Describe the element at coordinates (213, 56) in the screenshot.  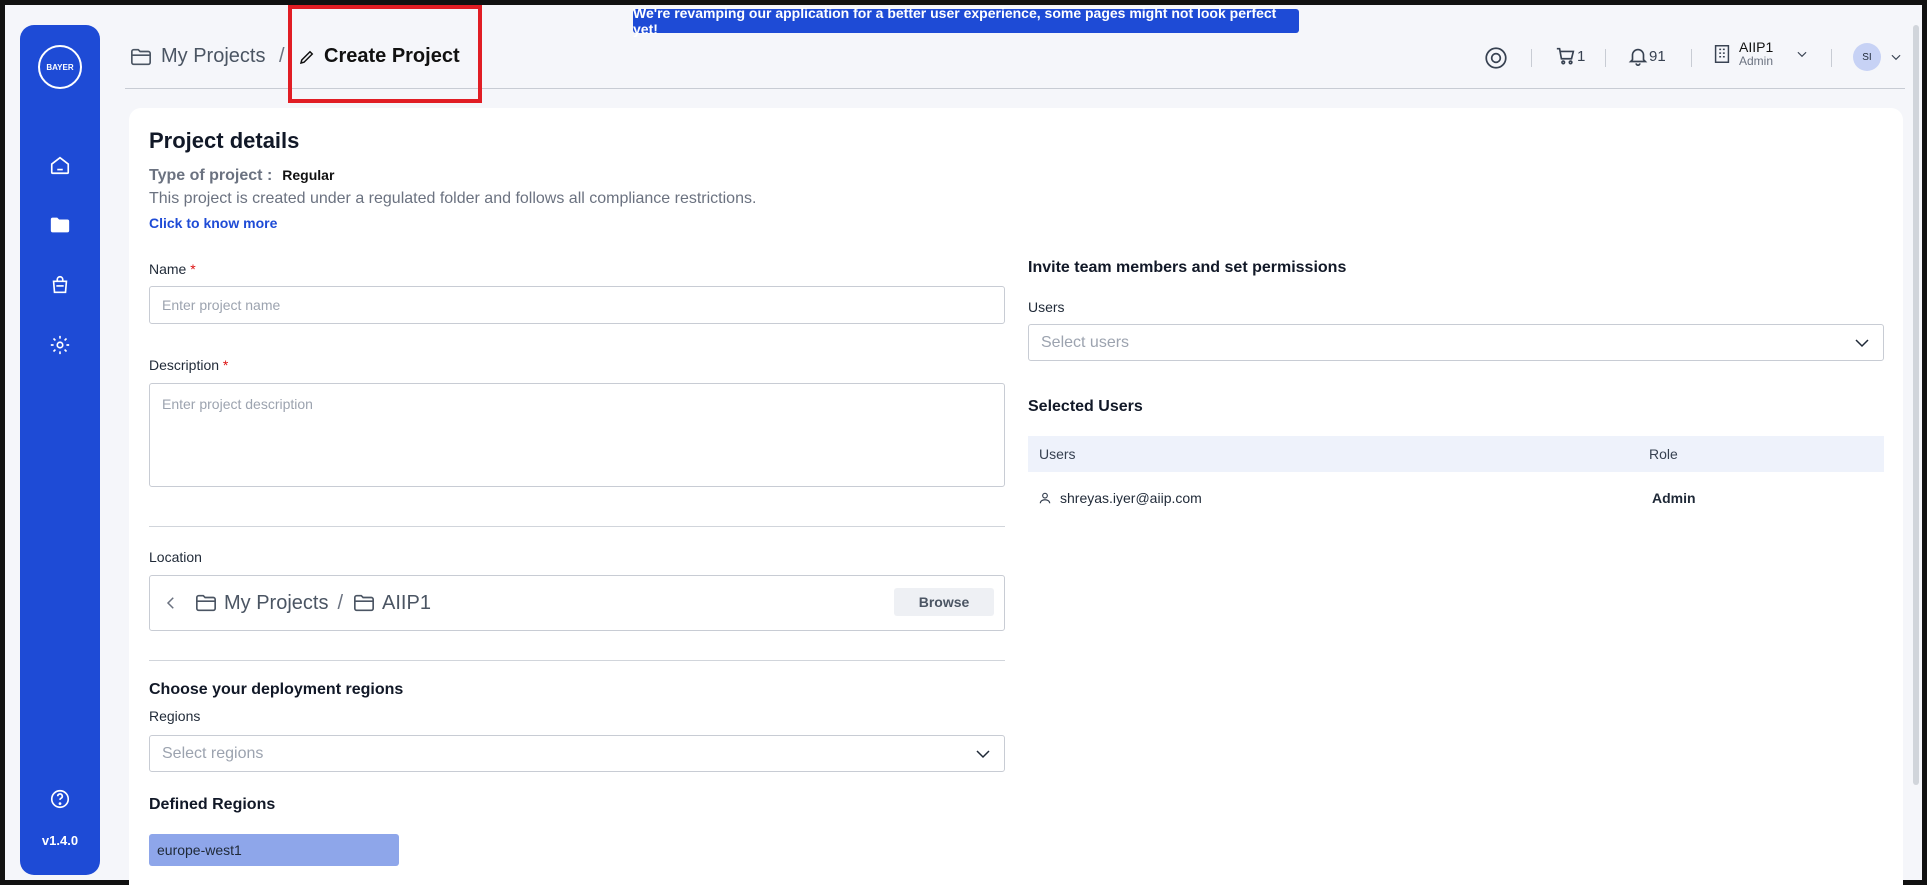
I see `breadcrumb-label: My Projects` at that location.